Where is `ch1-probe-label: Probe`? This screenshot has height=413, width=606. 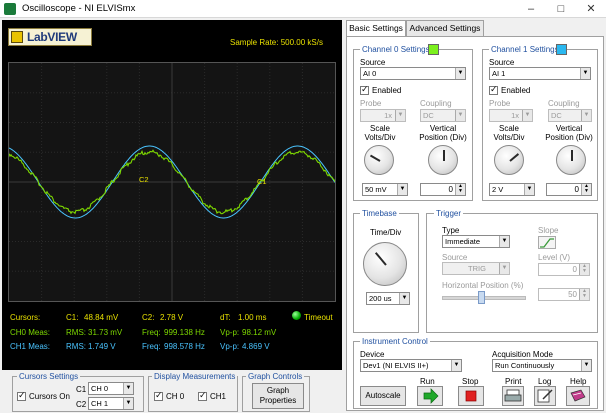 ch1-probe-label: Probe is located at coordinates (500, 103).